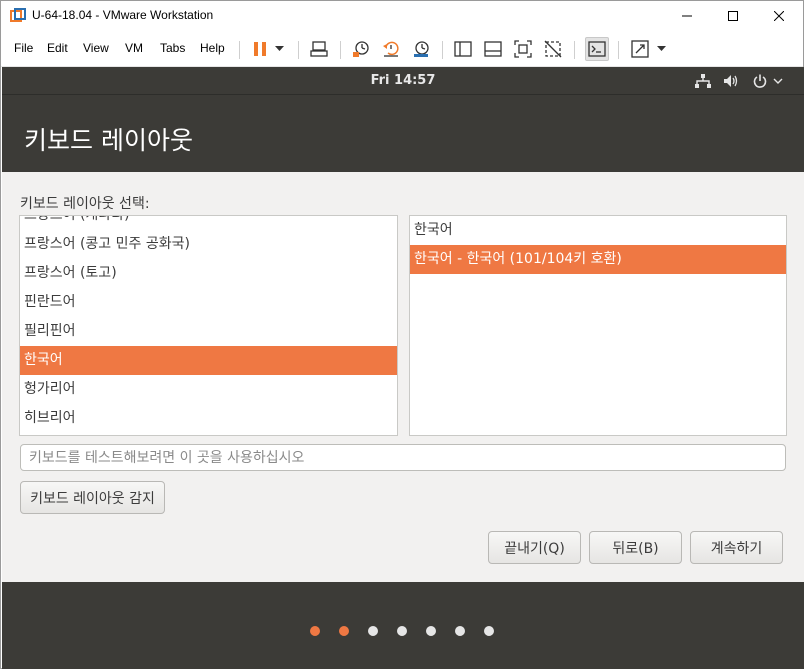  I want to click on revert-snapshot-icon, so click(391, 49).